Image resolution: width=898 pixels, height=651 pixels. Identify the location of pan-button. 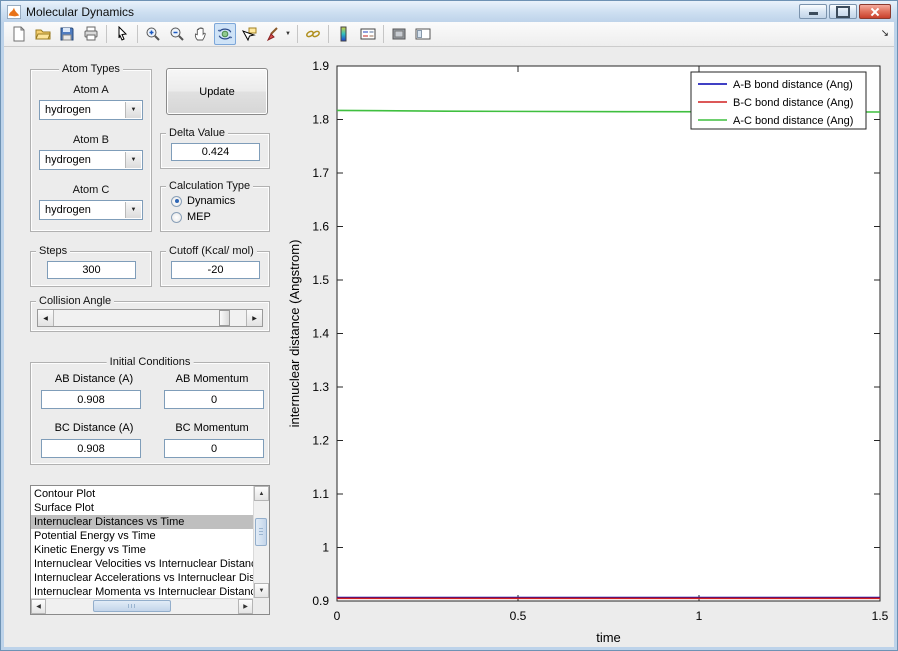
(201, 34).